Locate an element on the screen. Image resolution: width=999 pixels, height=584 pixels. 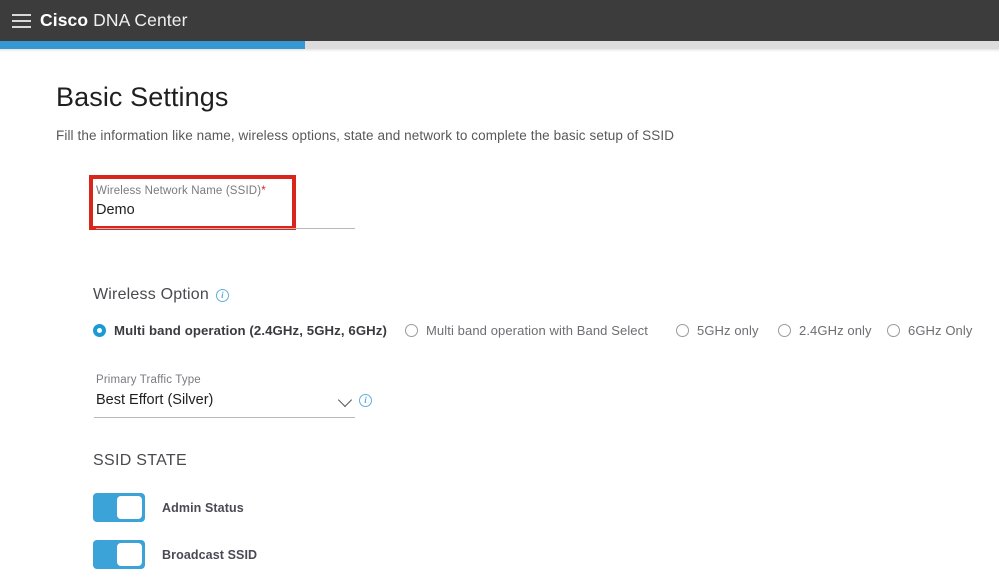
wireless-option-radio-label: 2.4GHz only is located at coordinates (835, 330).